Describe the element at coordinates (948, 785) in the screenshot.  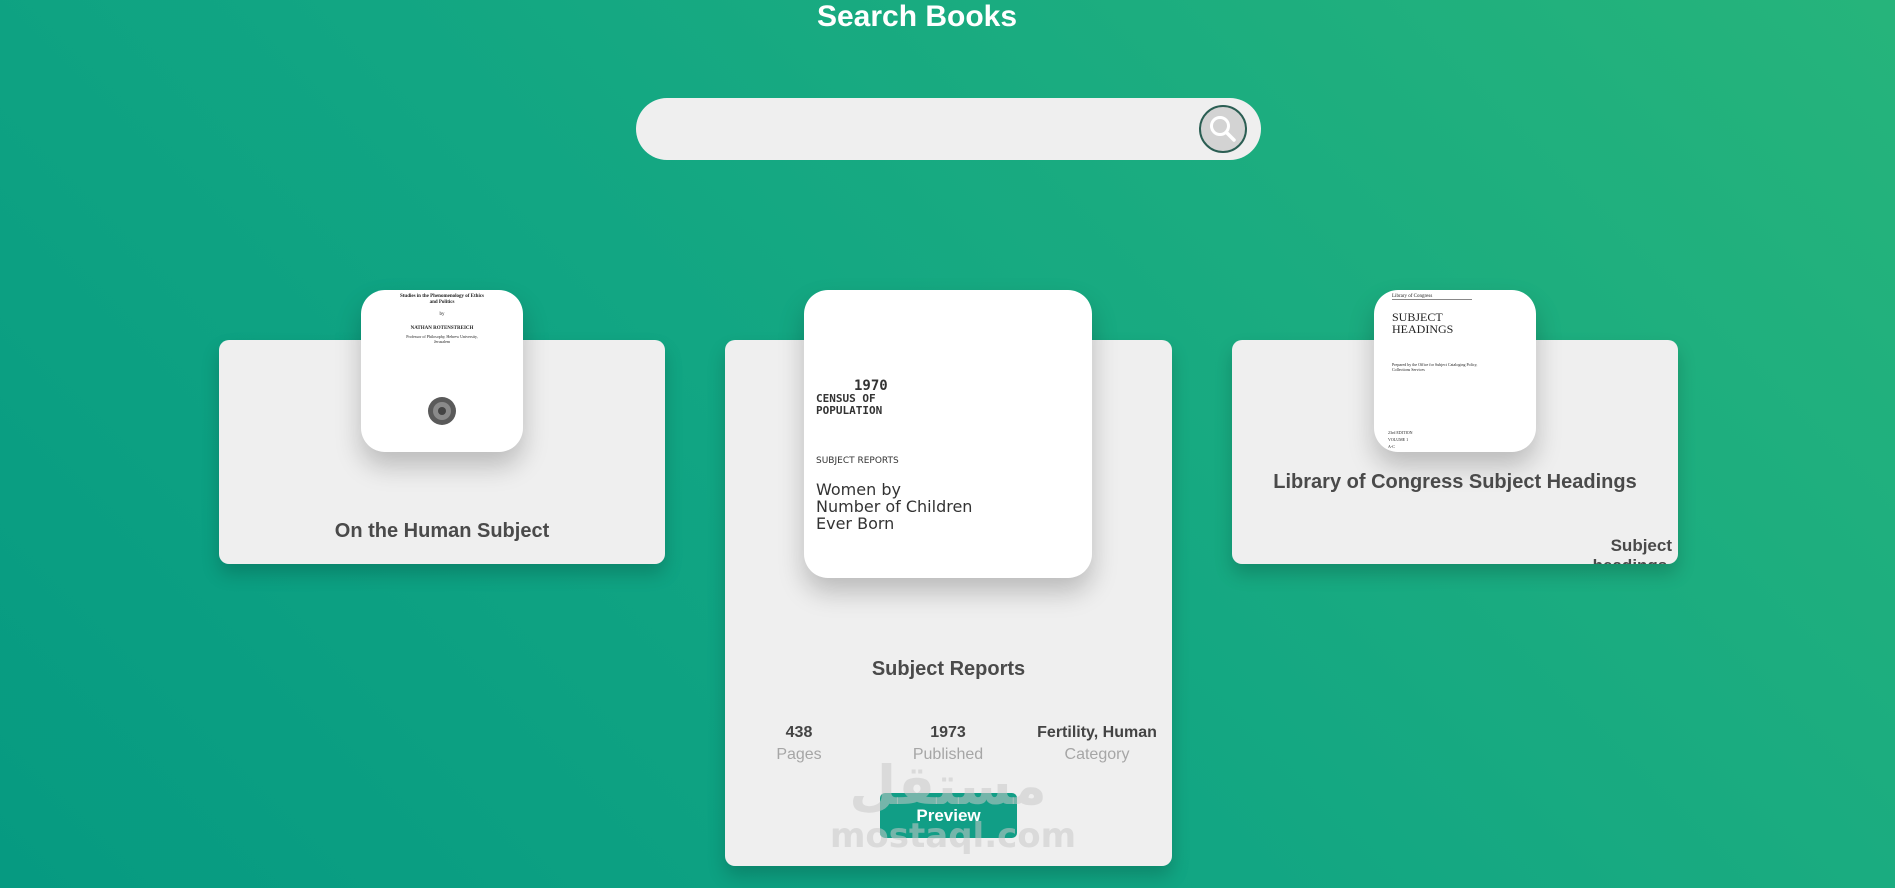
I see `watermark-arabic: مستقل` at that location.